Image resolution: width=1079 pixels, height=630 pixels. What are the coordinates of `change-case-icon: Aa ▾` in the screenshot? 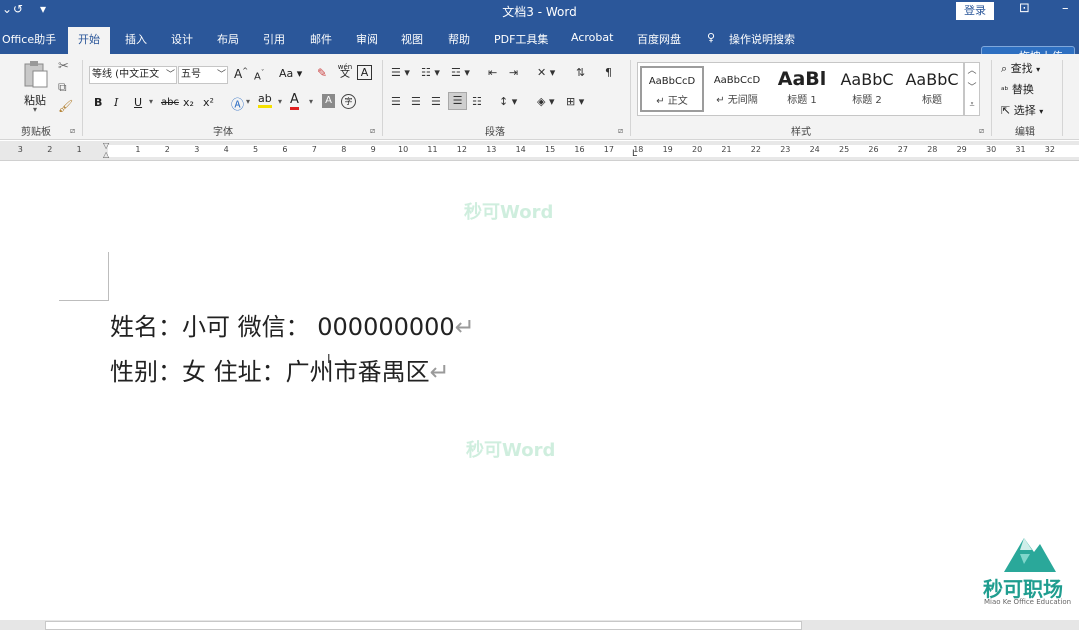 It's located at (290, 73).